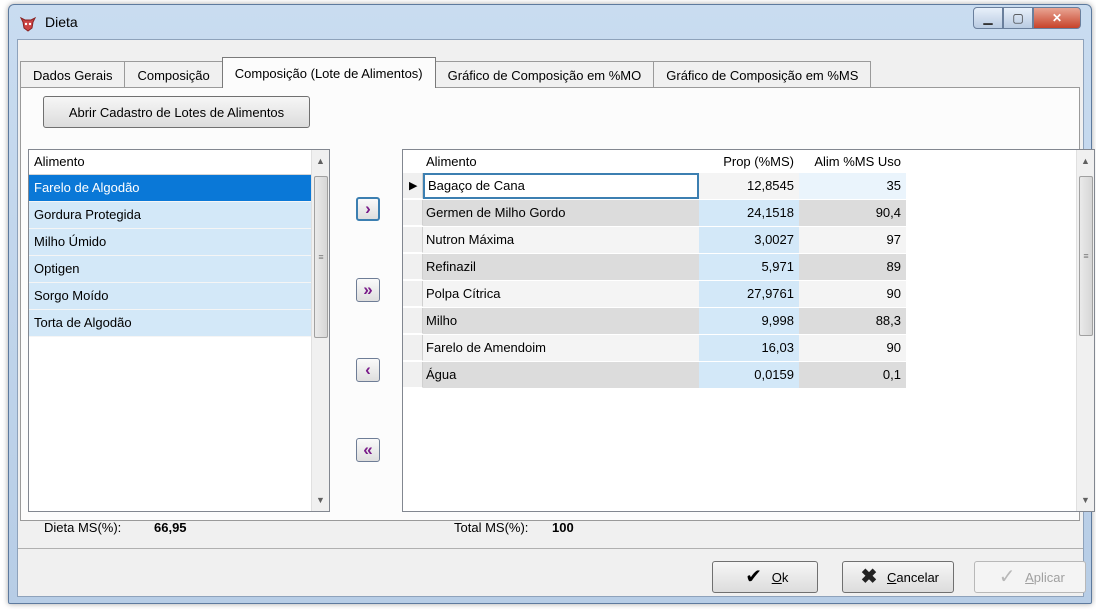 The height and width of the screenshot is (610, 1096). I want to click on list-item: Milho Úmido, so click(179, 242).